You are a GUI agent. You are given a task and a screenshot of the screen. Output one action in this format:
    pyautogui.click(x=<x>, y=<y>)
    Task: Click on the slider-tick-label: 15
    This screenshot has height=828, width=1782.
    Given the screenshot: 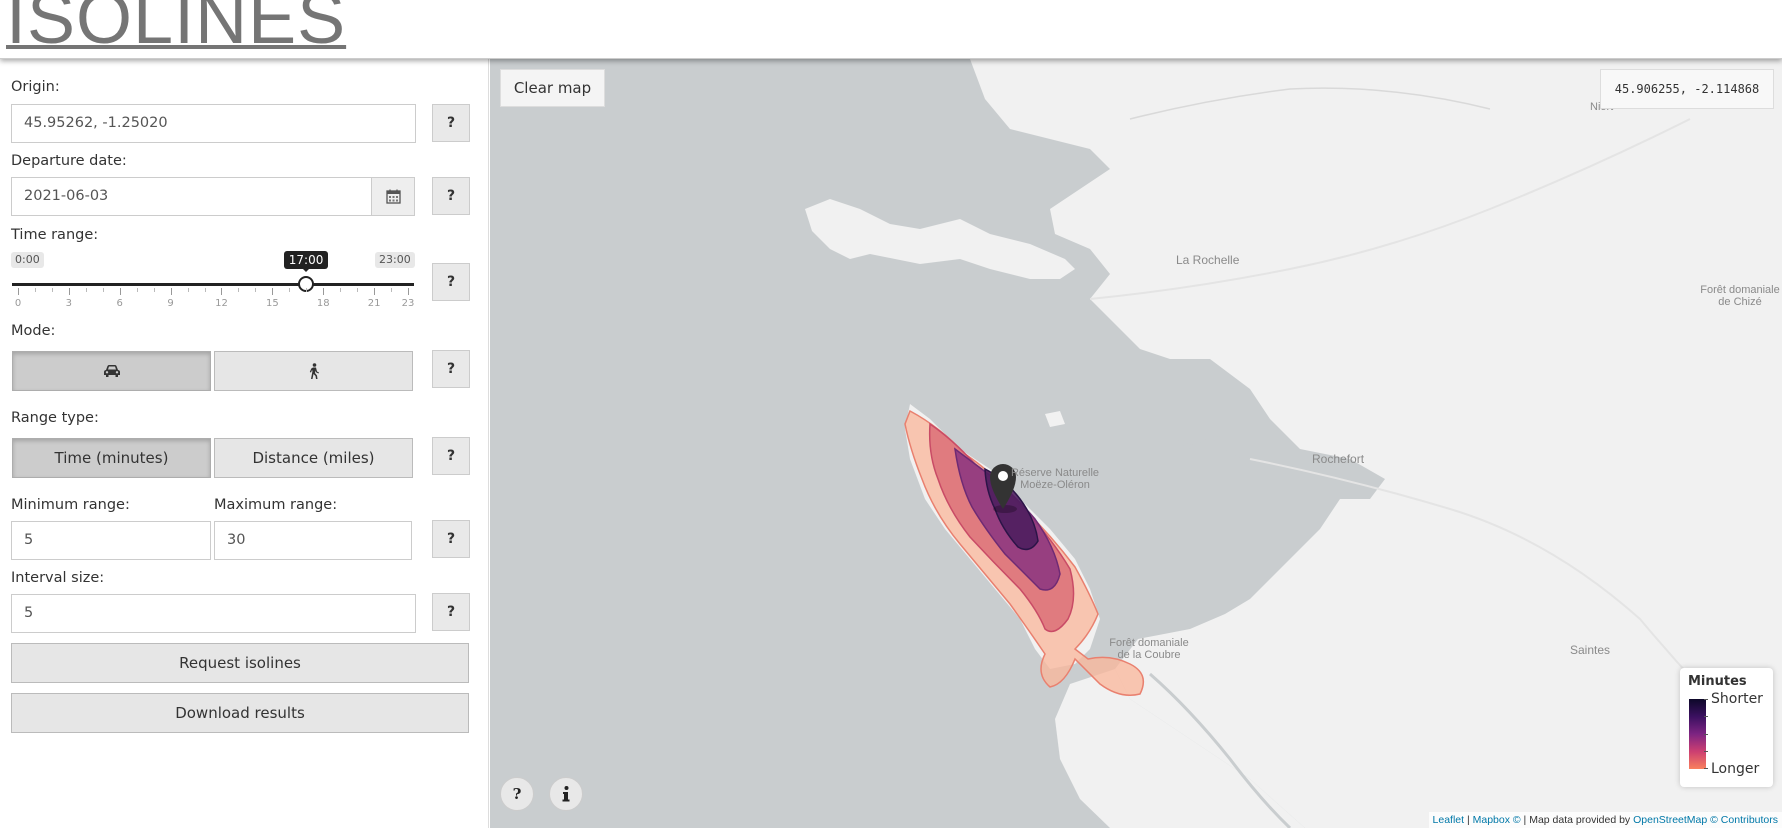 What is the action you would take?
    pyautogui.click(x=272, y=303)
    